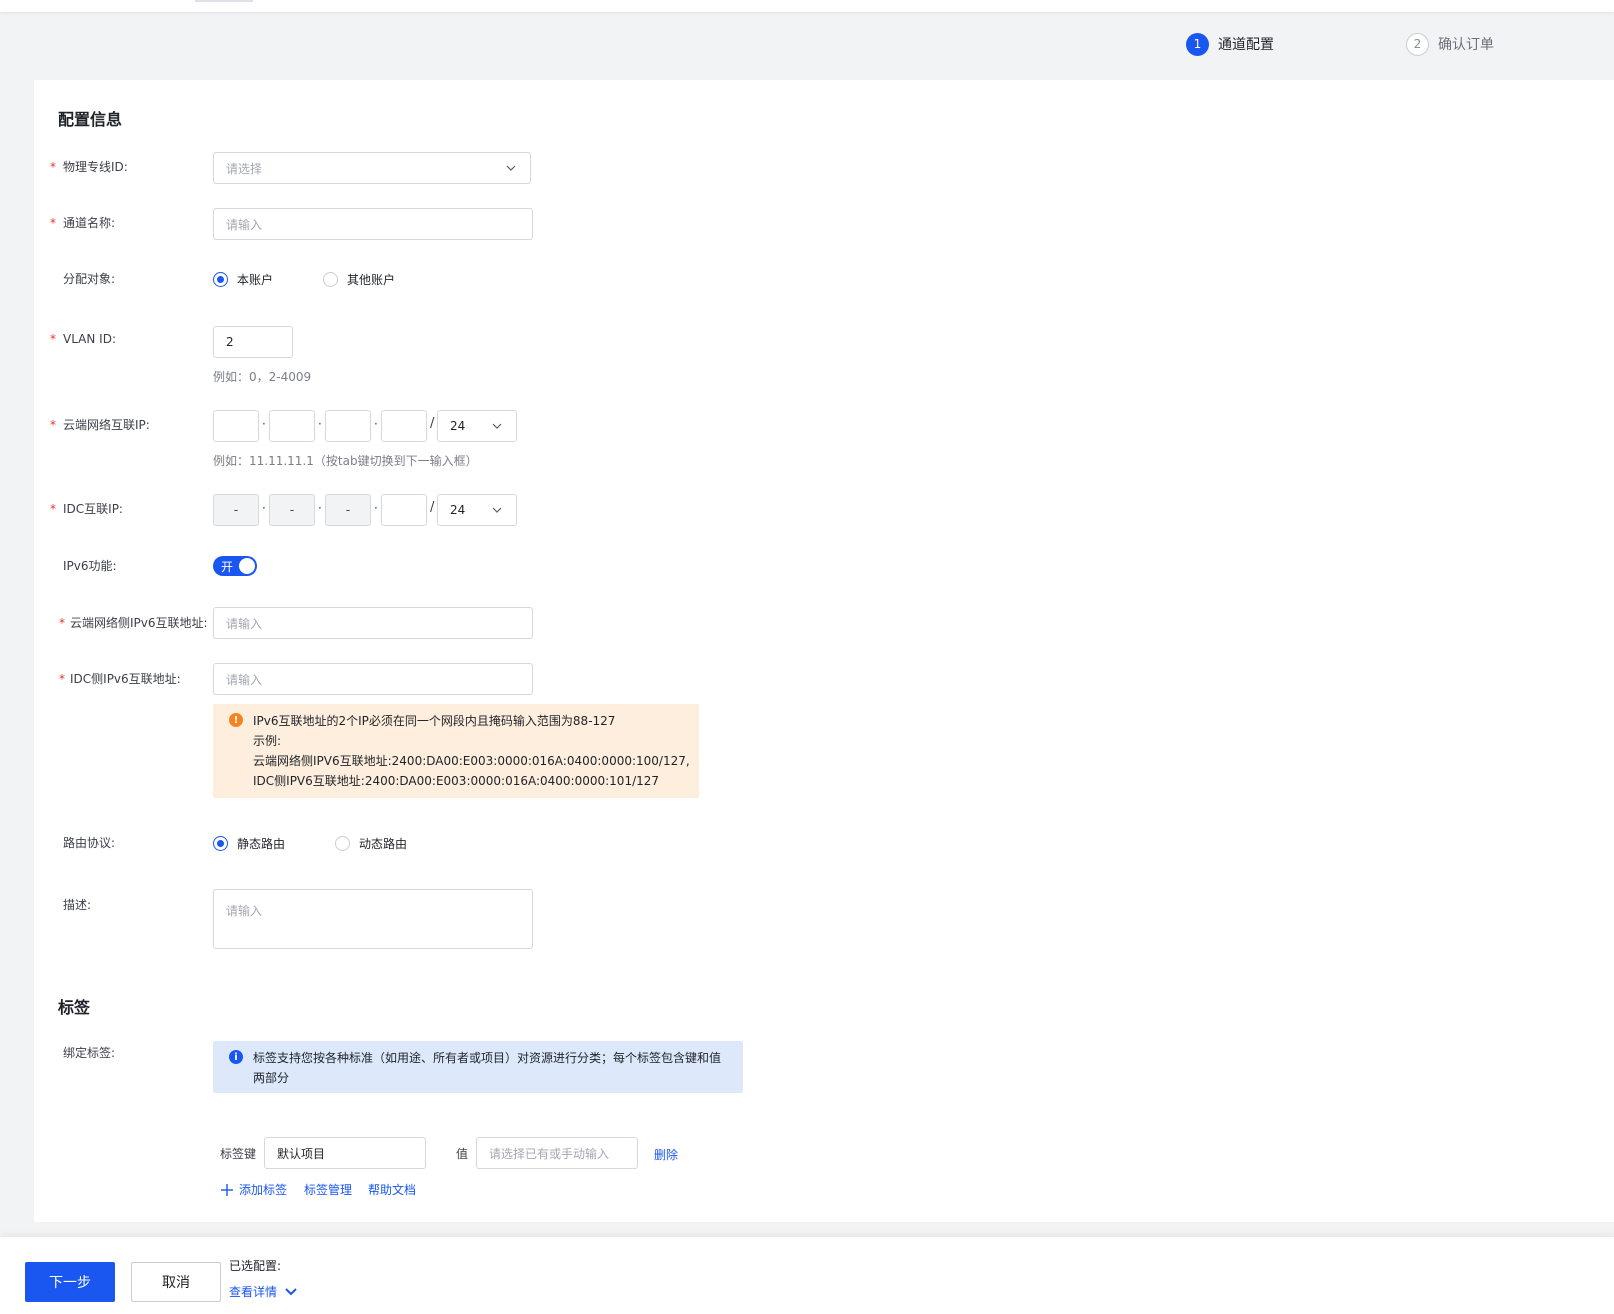 Image resolution: width=1614 pixels, height=1314 pixels. Describe the element at coordinates (372, 168) in the screenshot. I see `physical-line-select: 请选择` at that location.